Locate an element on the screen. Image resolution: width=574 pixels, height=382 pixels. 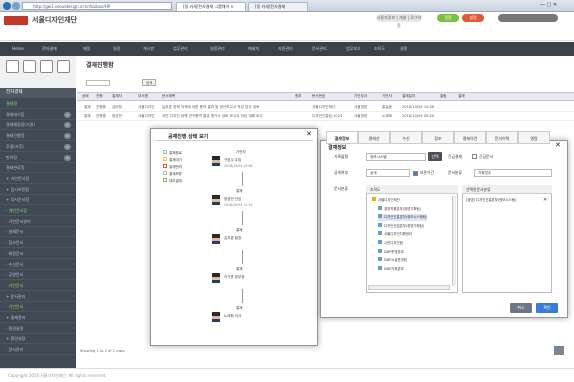
info-tab: 결재선 is located at coordinates (374, 137).